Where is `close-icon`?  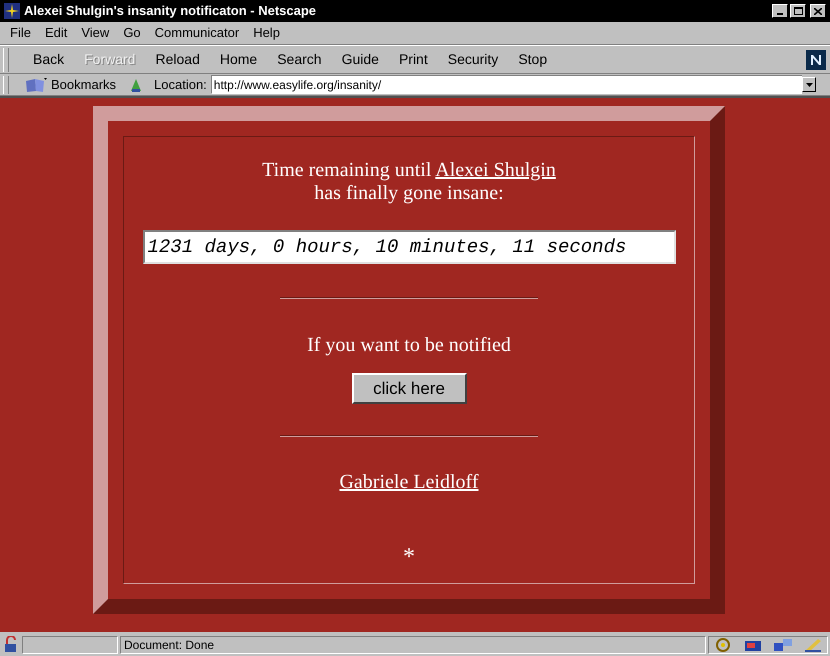
close-icon is located at coordinates (818, 11).